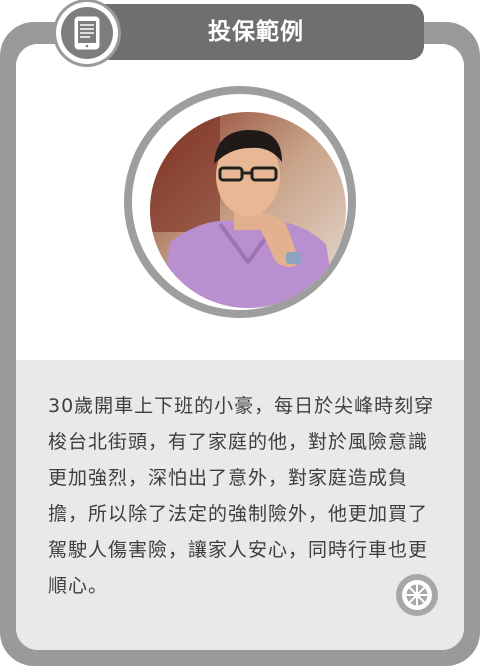 The image size is (480, 666). What do you see at coordinates (248, 210) in the screenshot?
I see `portrait-photo` at bounding box center [248, 210].